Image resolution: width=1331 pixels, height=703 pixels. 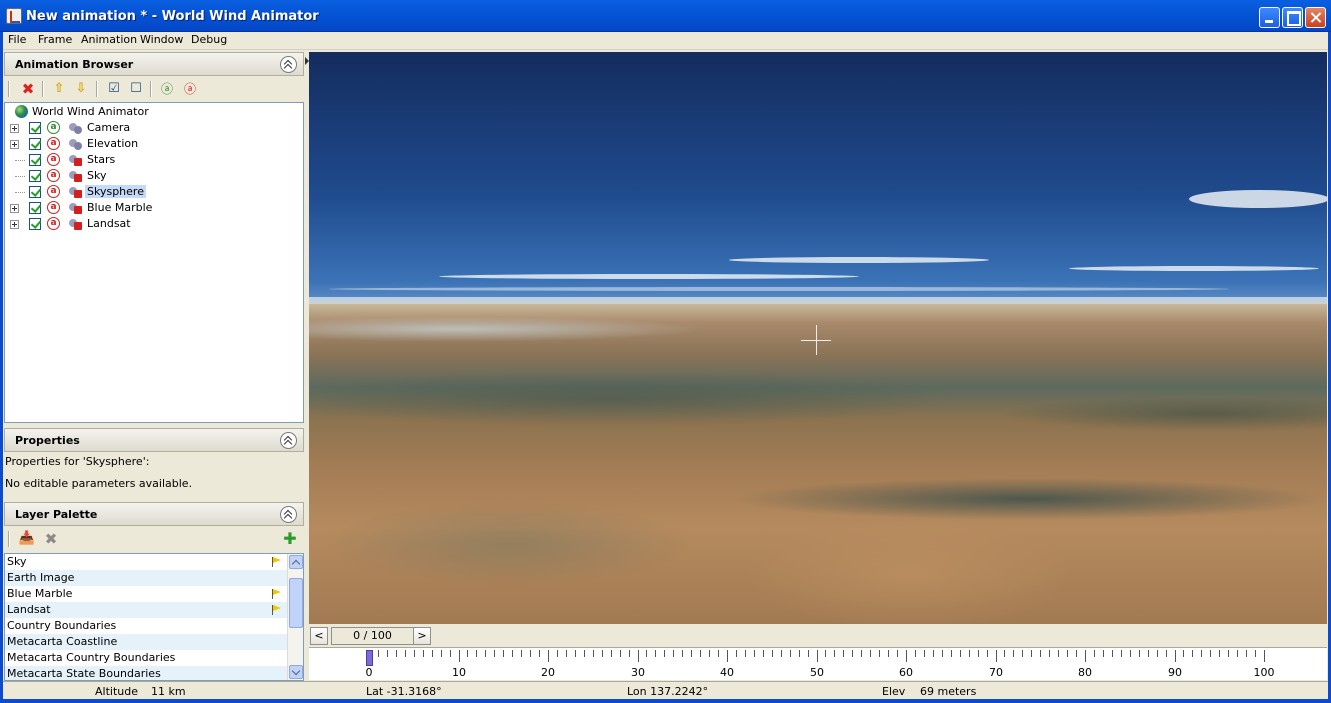 I want to click on layer-item: Earth Image, so click(x=146, y=578).